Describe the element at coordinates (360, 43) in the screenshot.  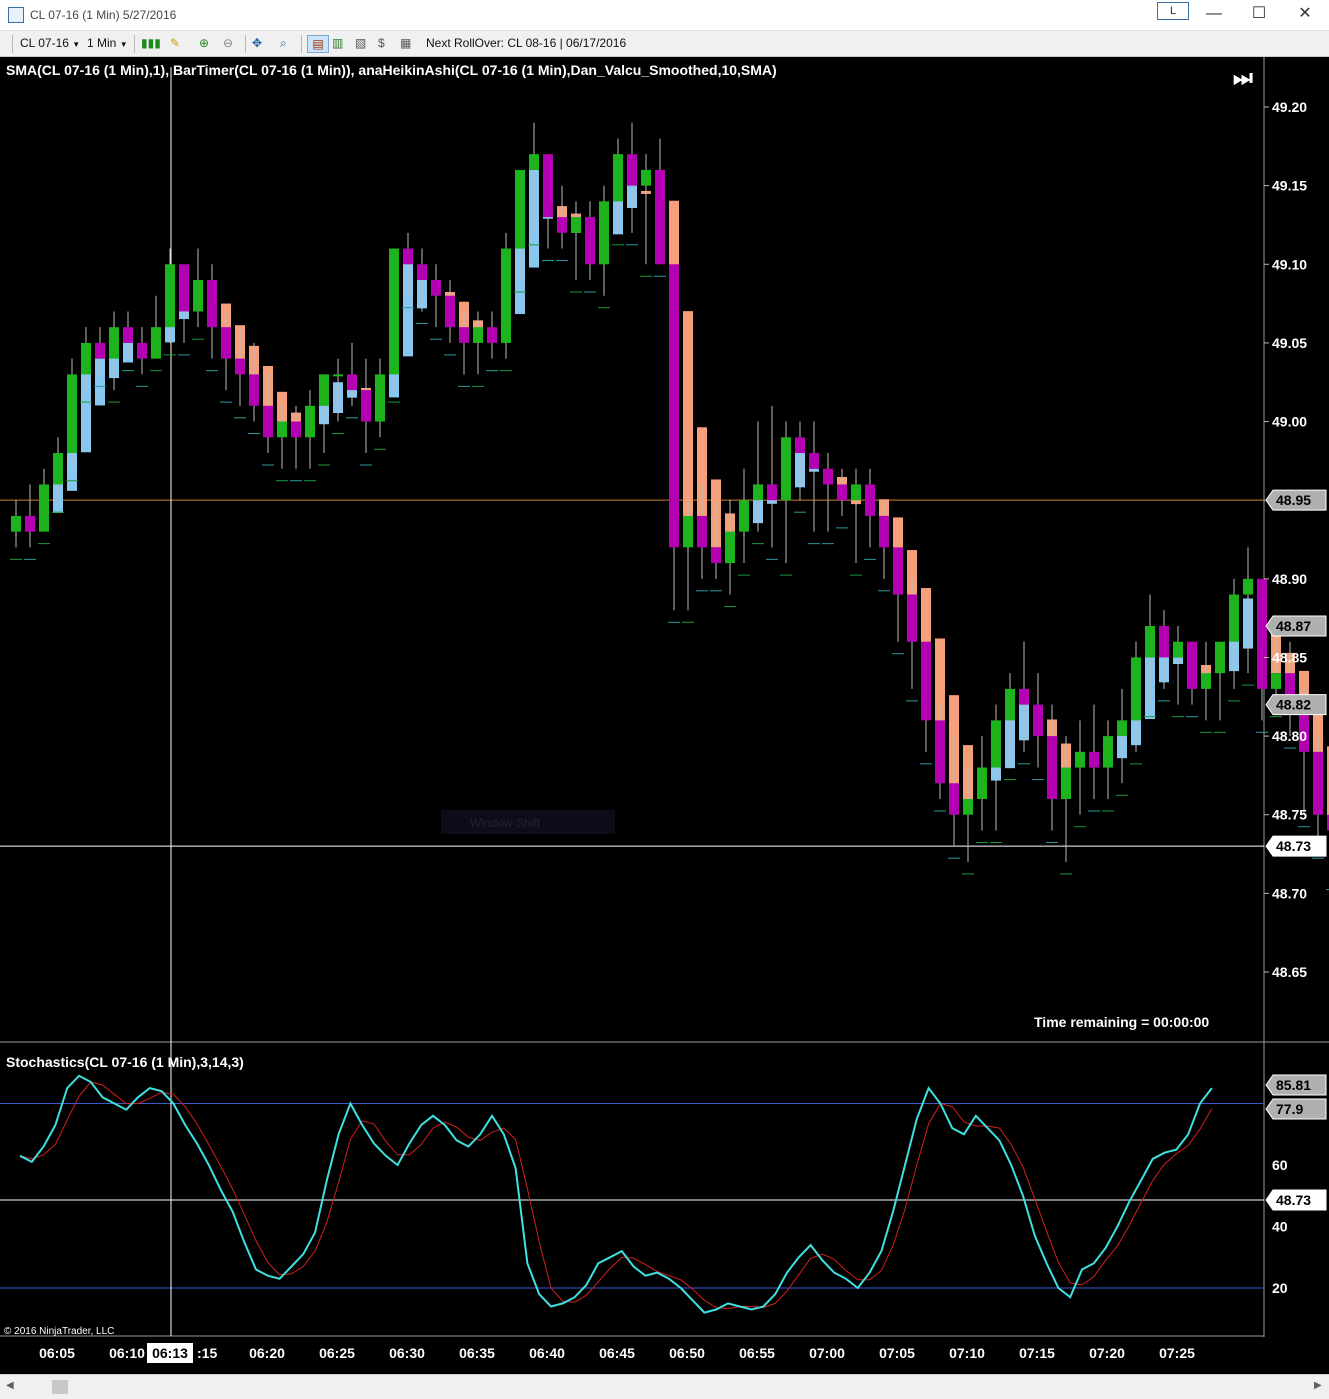
I see `chart-trader-icon: ▧` at that location.